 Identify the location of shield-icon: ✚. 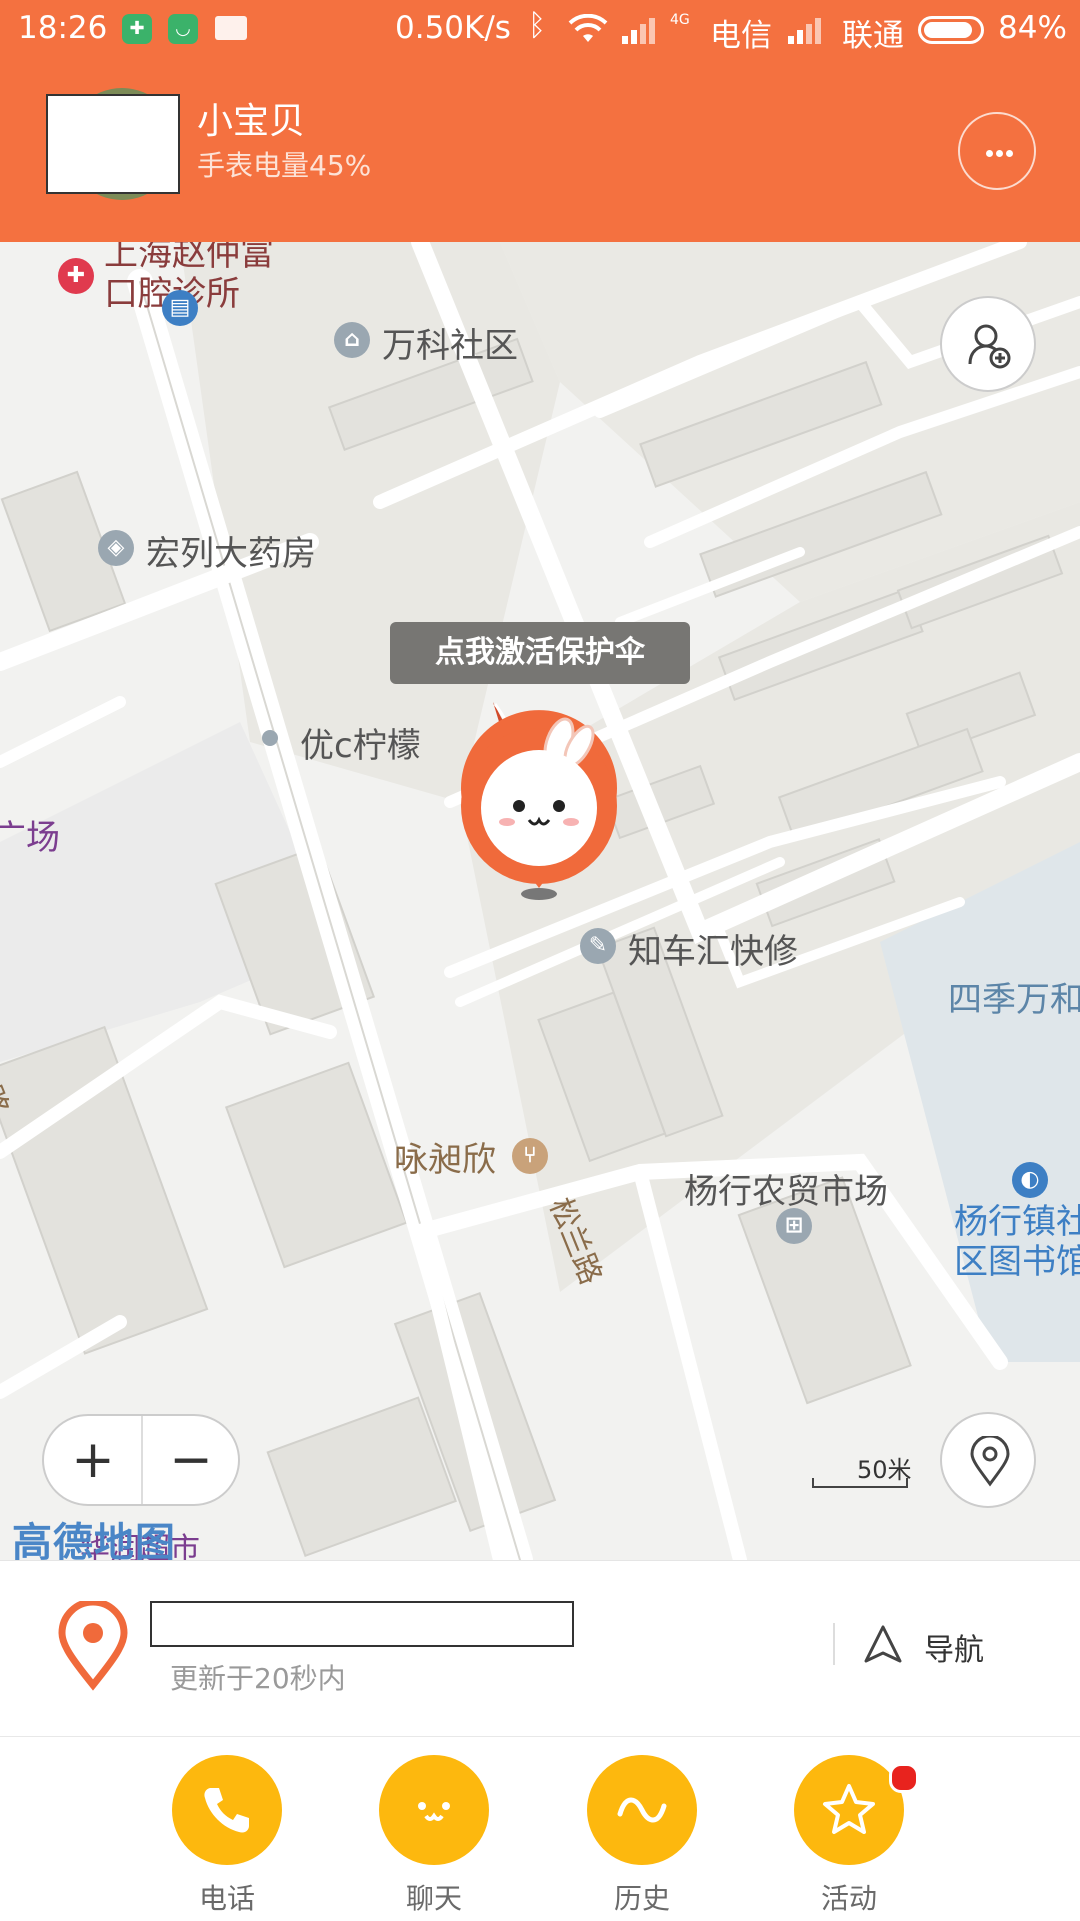
(137, 29).